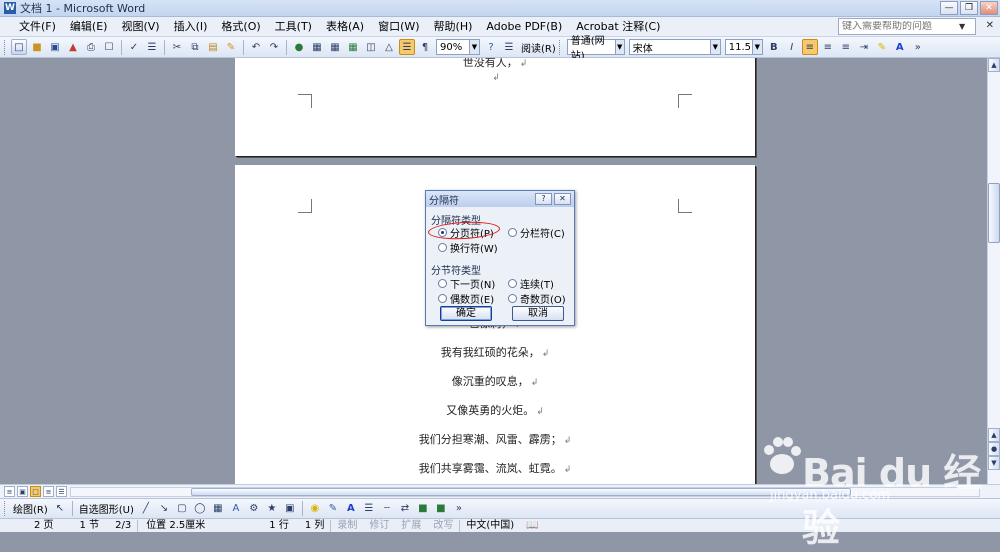 The height and width of the screenshot is (552, 1000). I want to click on zoom-combo: 90% ▼, so click(458, 47).